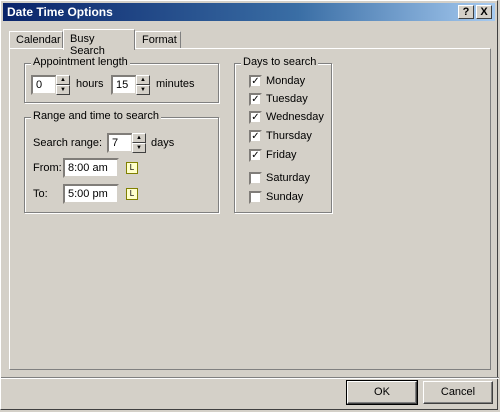  Describe the element at coordinates (91, 168) in the screenshot. I see `from-time-input: 8:00 am` at that location.